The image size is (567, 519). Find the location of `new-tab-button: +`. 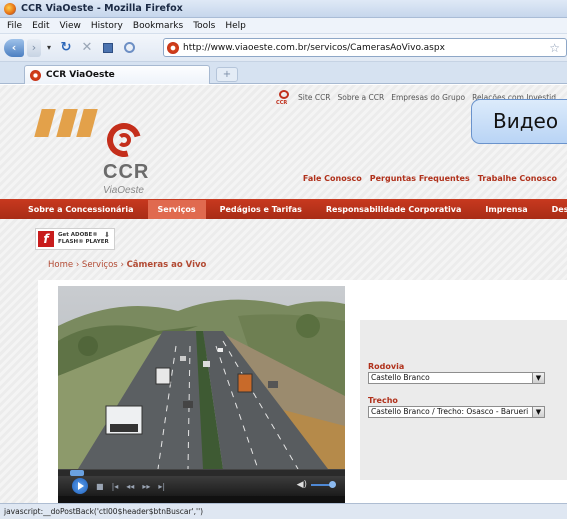

new-tab-button: + is located at coordinates (227, 74).